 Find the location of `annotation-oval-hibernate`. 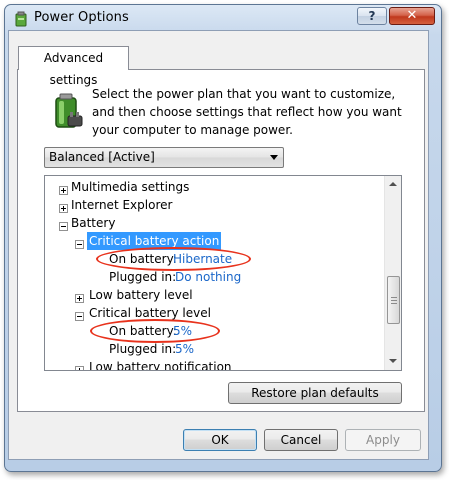

annotation-oval-hibernate is located at coordinates (173, 259).